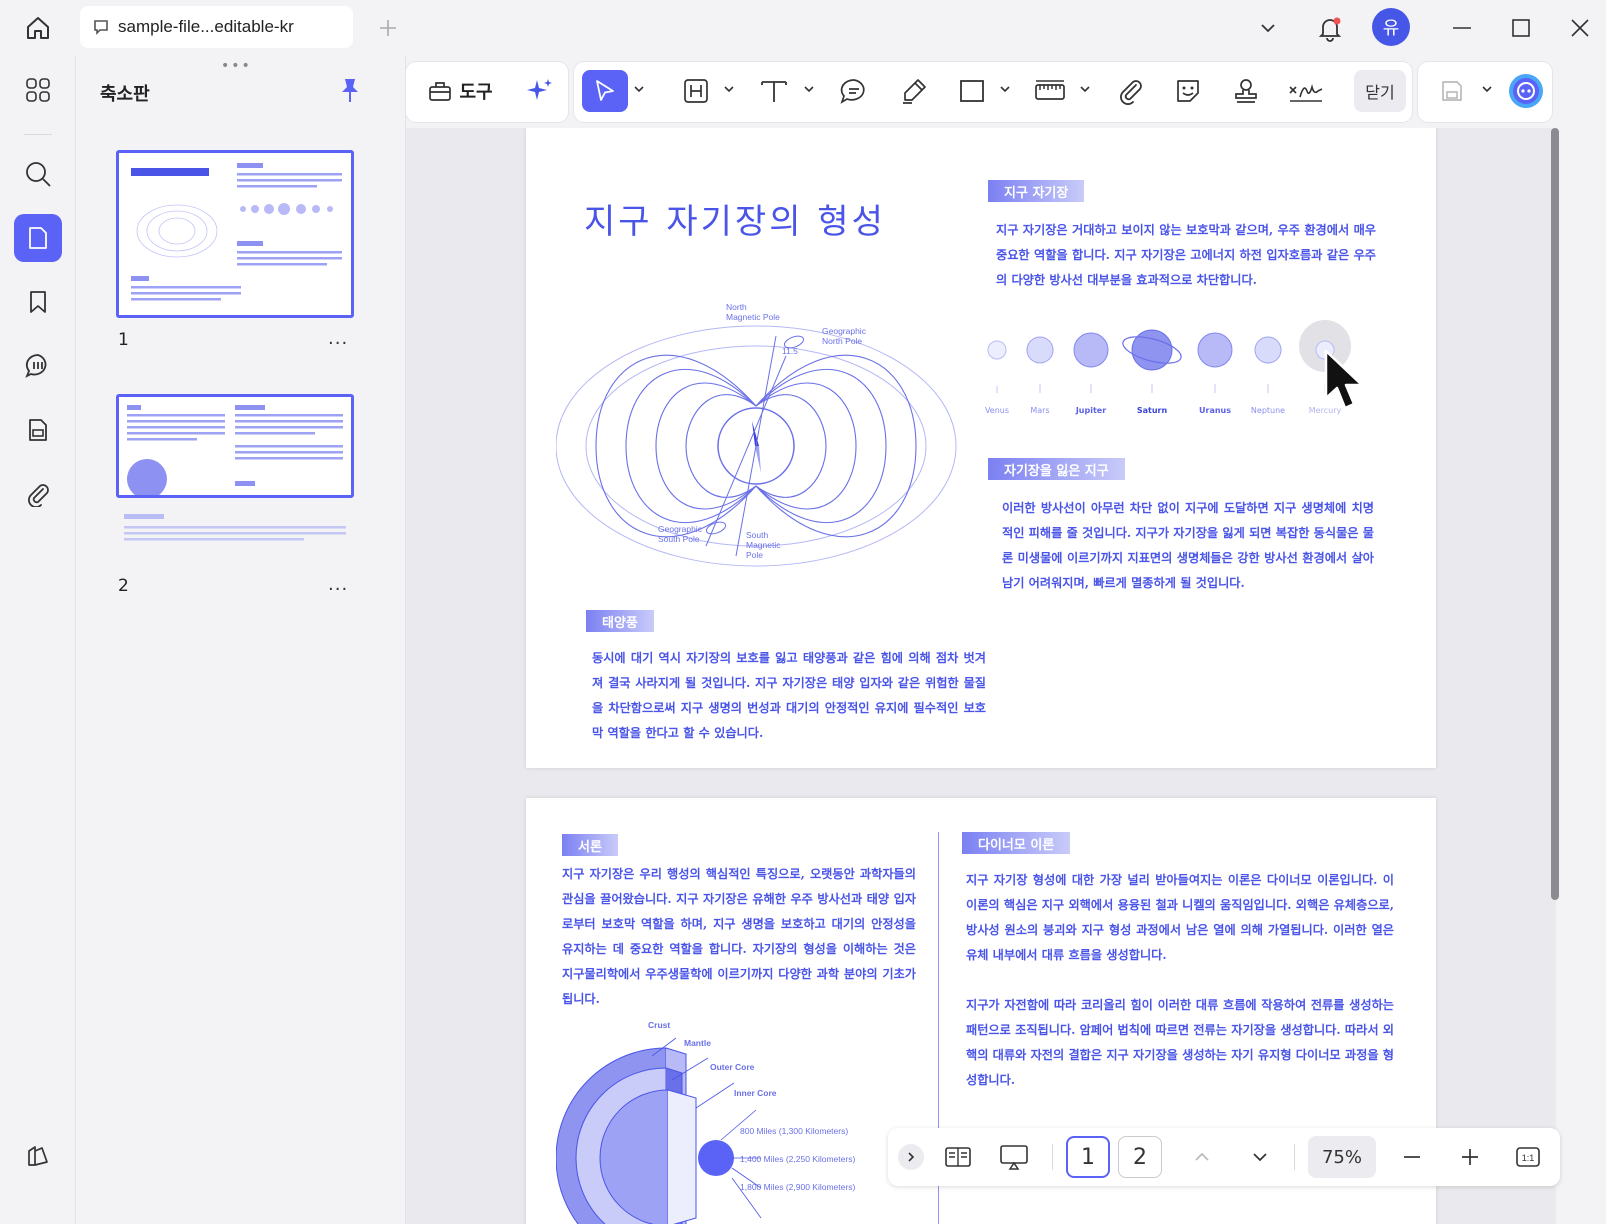 Image resolution: width=1606 pixels, height=1224 pixels. I want to click on new-tab-button, so click(388, 28).